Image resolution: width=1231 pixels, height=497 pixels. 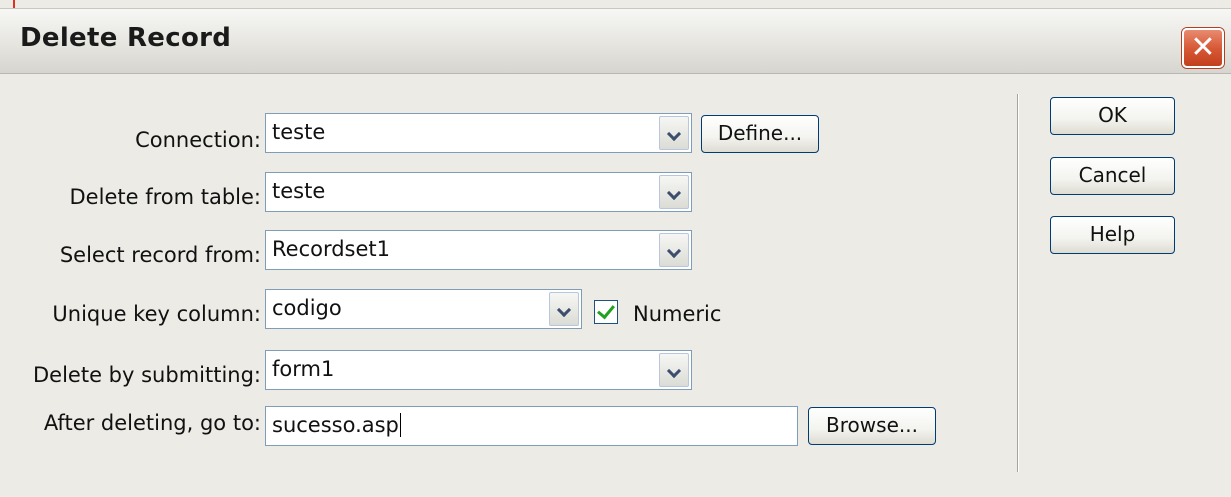 I want to click on ok-button: OK, so click(x=1112, y=116).